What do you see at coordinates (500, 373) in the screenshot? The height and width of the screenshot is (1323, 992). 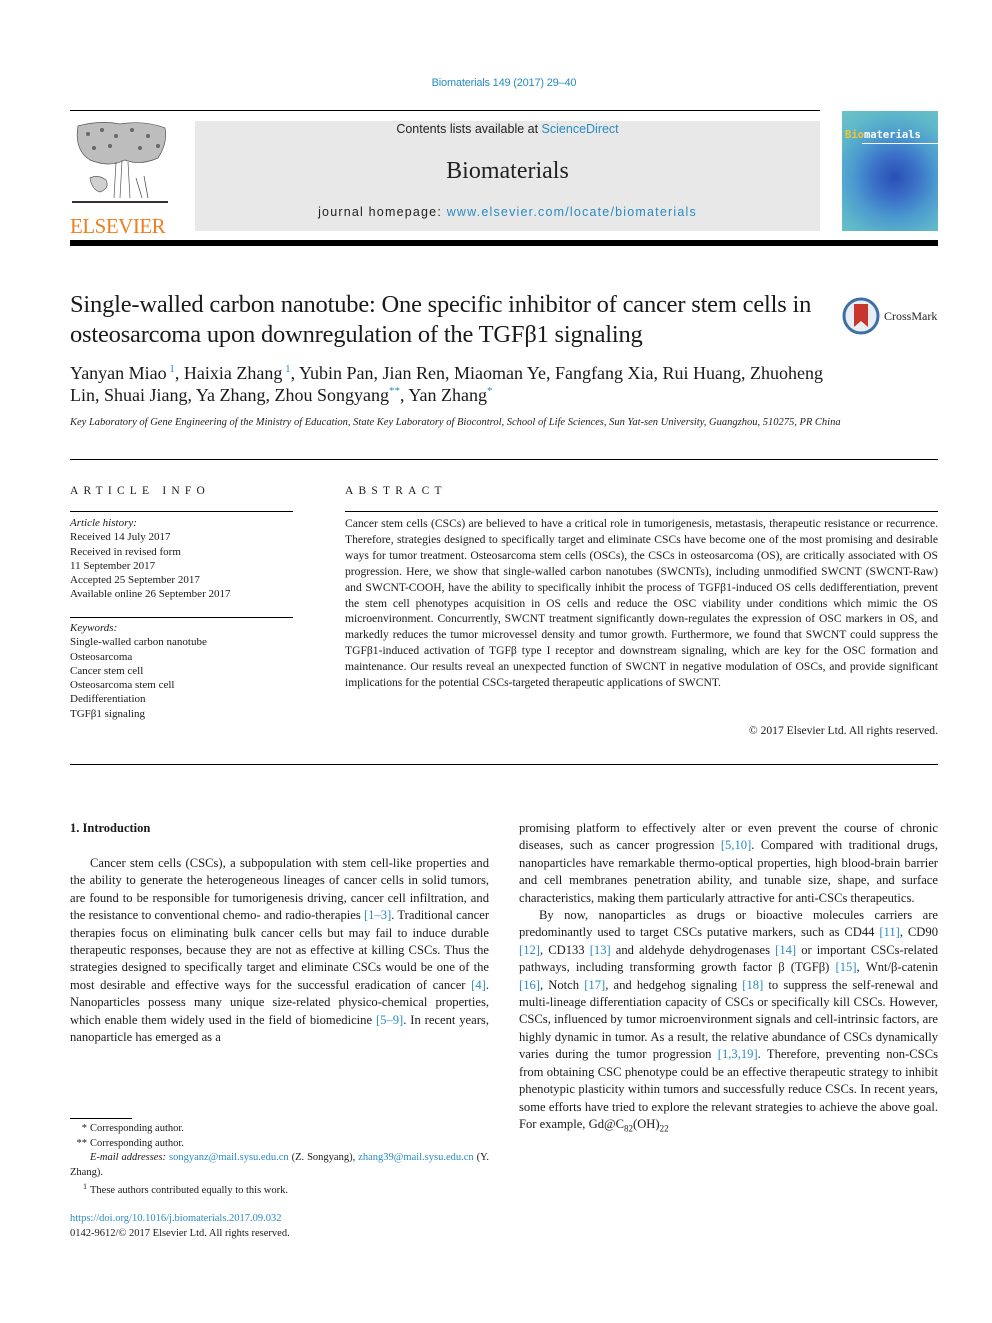 I see `author-name: Miaoman Ye` at bounding box center [500, 373].